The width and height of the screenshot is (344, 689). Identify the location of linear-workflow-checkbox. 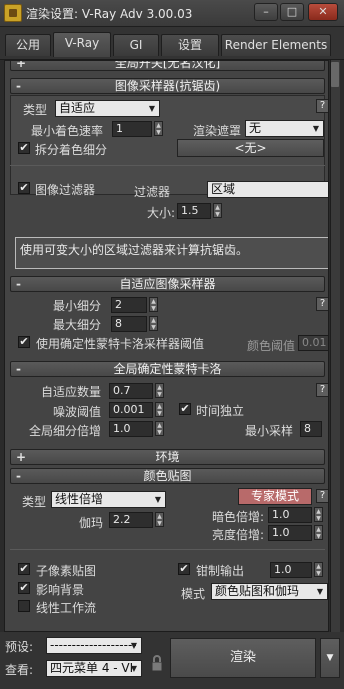
(24, 606).